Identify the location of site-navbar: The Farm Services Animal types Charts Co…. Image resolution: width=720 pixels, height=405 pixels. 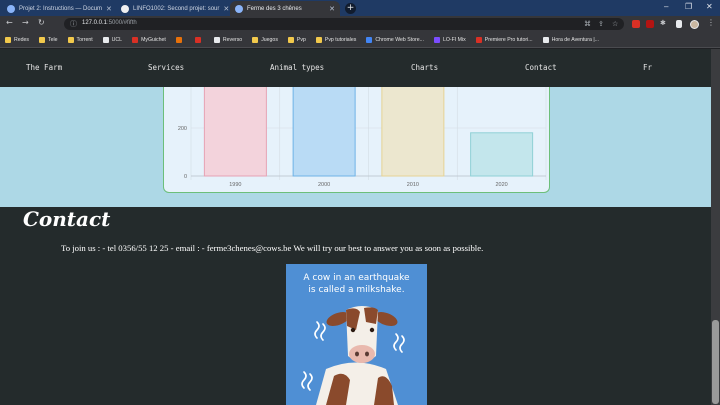
(355, 68).